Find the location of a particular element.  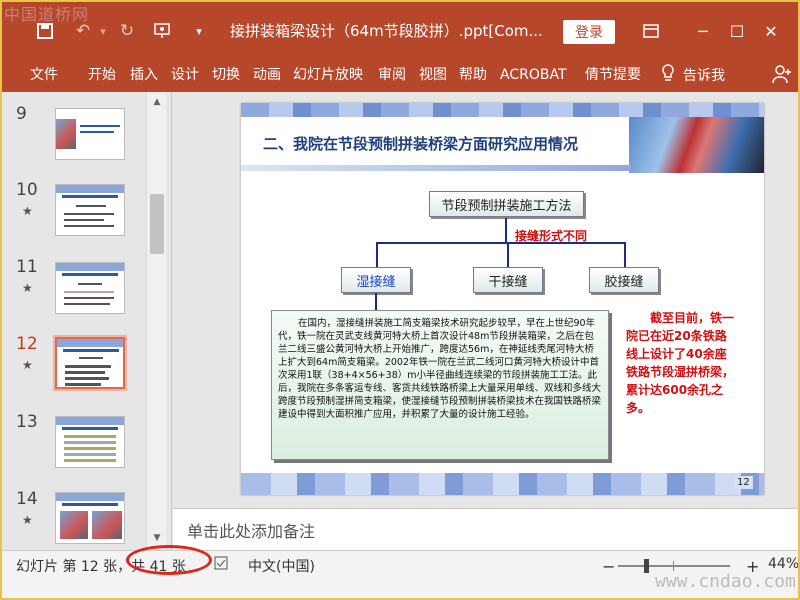

maximize-icon: ☐ is located at coordinates (737, 31).